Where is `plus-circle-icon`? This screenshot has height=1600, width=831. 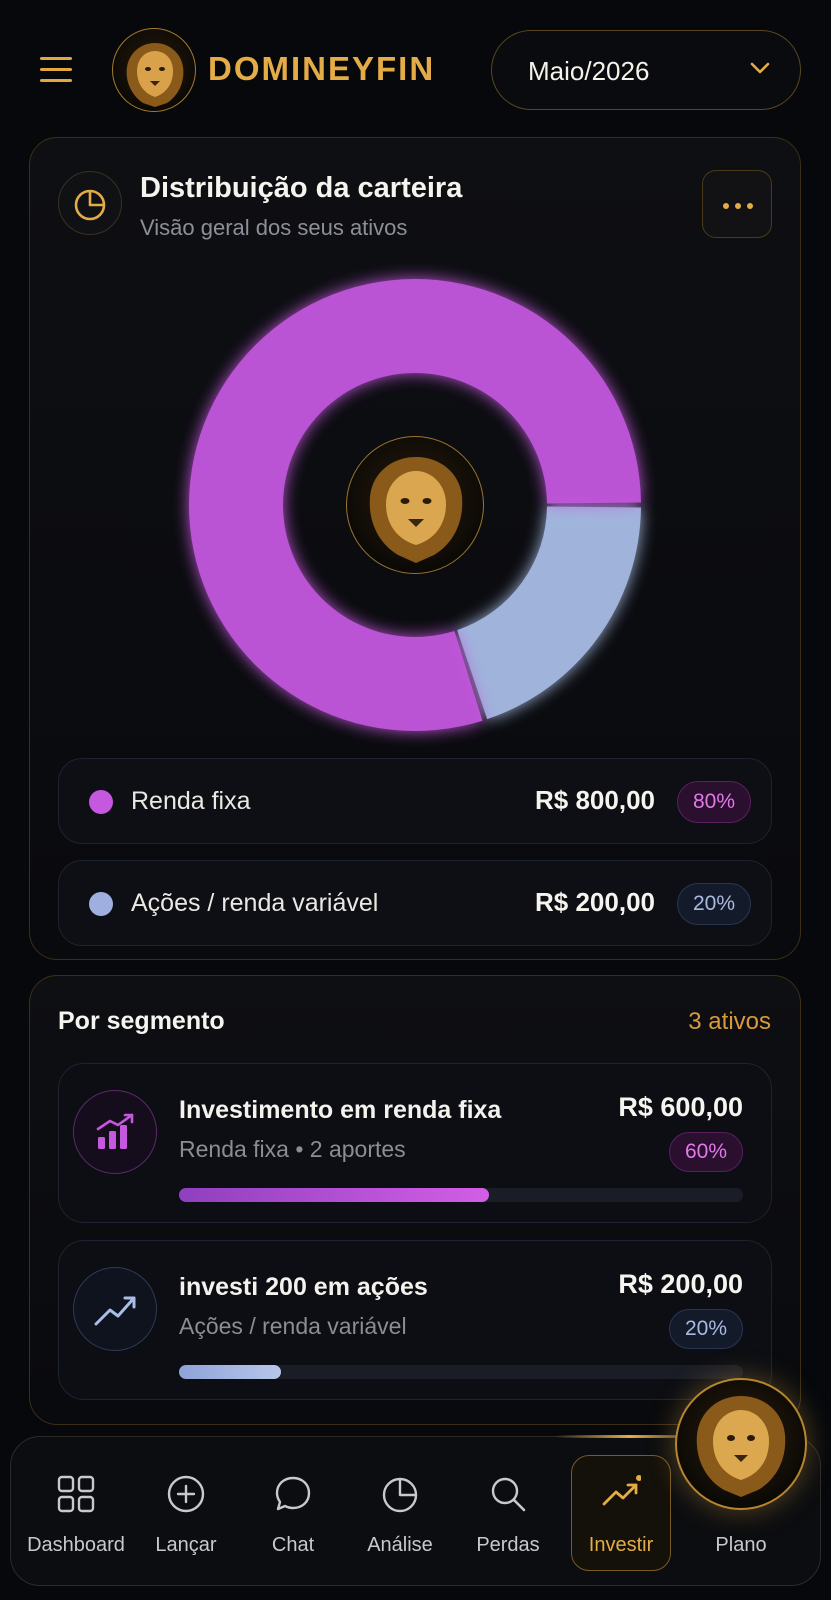 plus-circle-icon is located at coordinates (186, 1494).